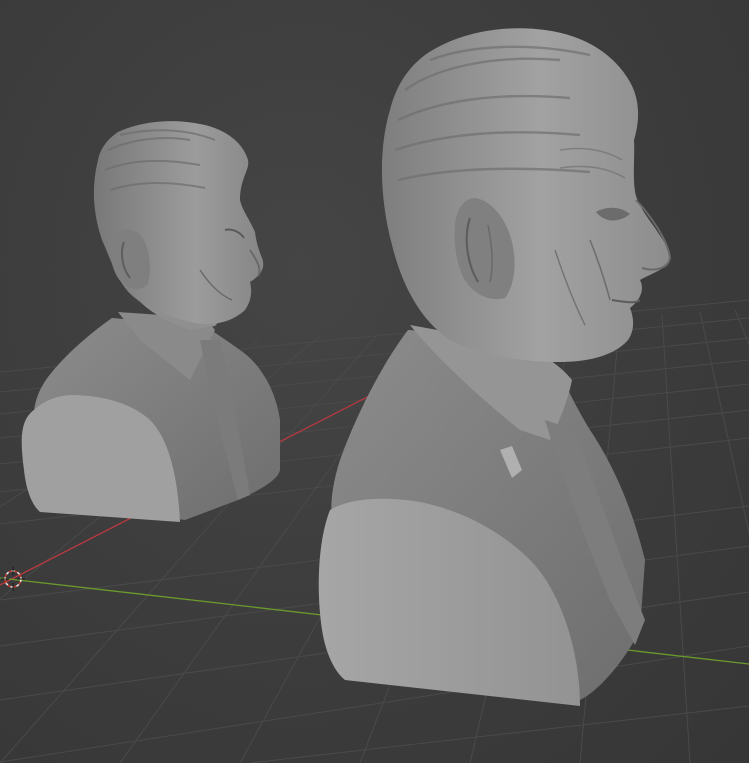  I want to click on bust-small-head, so click(178, 222).